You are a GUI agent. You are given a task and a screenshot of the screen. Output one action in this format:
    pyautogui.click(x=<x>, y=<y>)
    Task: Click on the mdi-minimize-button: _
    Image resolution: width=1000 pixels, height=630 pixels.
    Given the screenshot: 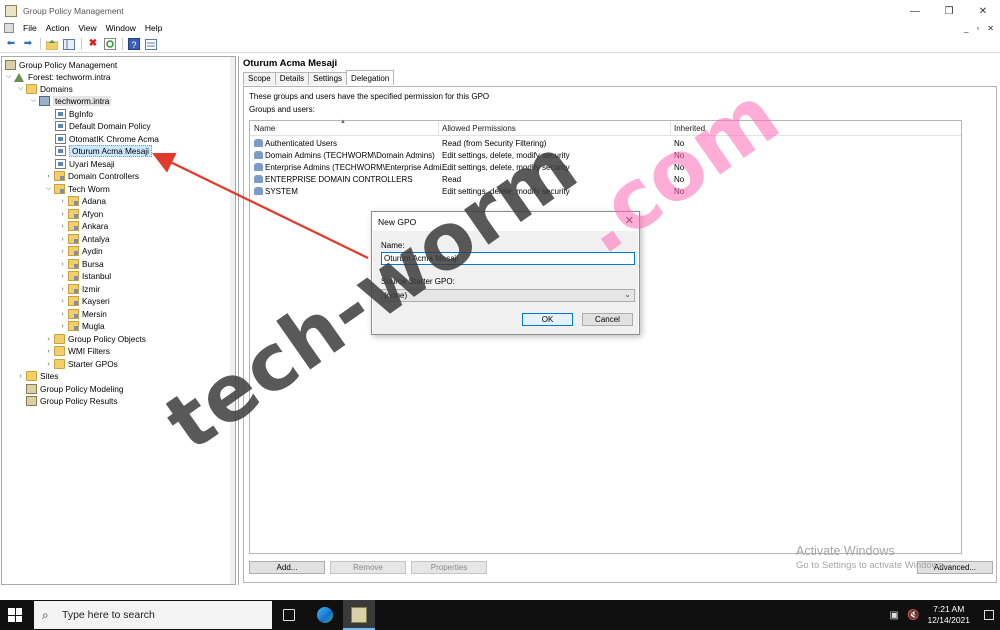 What is the action you would take?
    pyautogui.click(x=966, y=28)
    